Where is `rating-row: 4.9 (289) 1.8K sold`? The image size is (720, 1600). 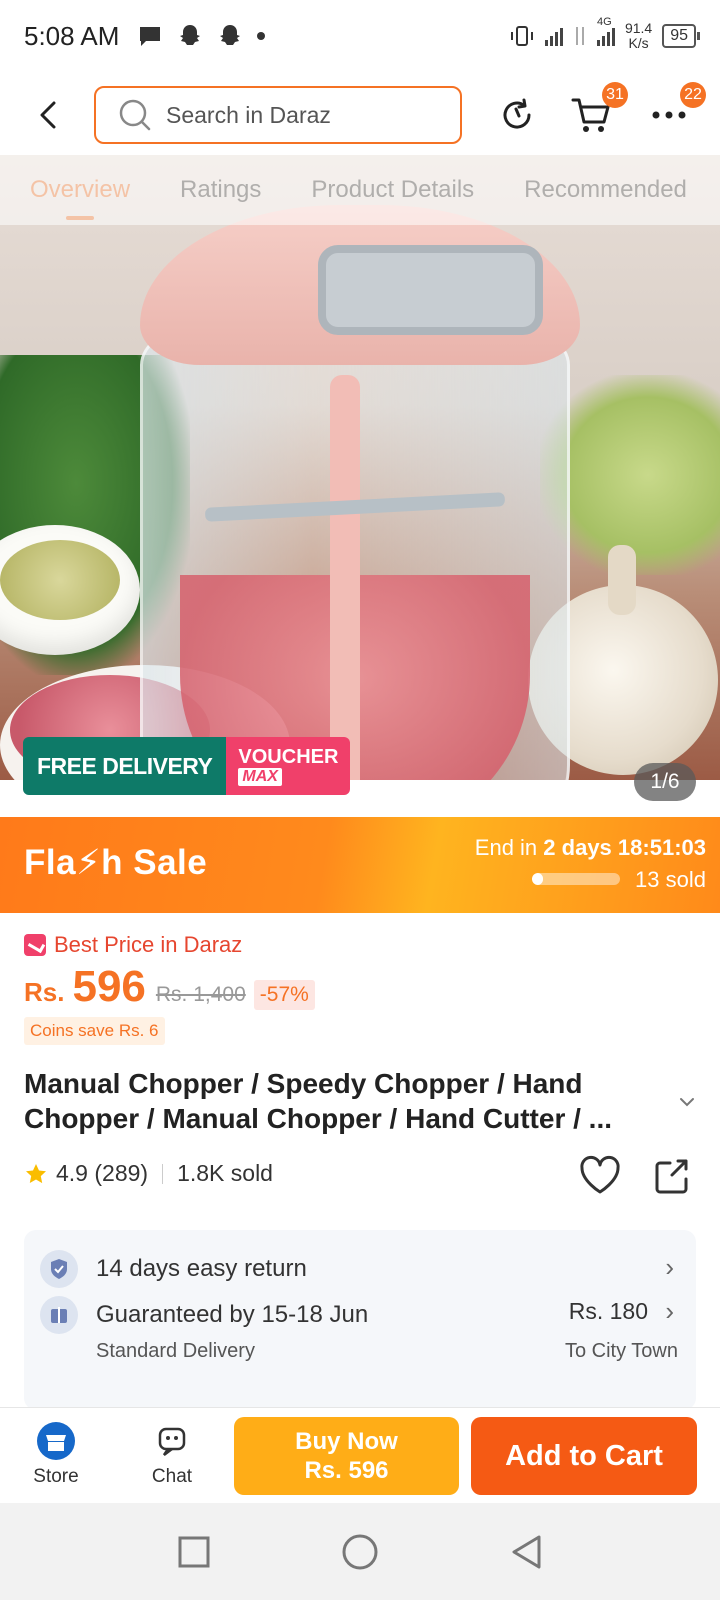
rating-row: 4.9 (289) 1.8K sold is located at coordinates (148, 1173).